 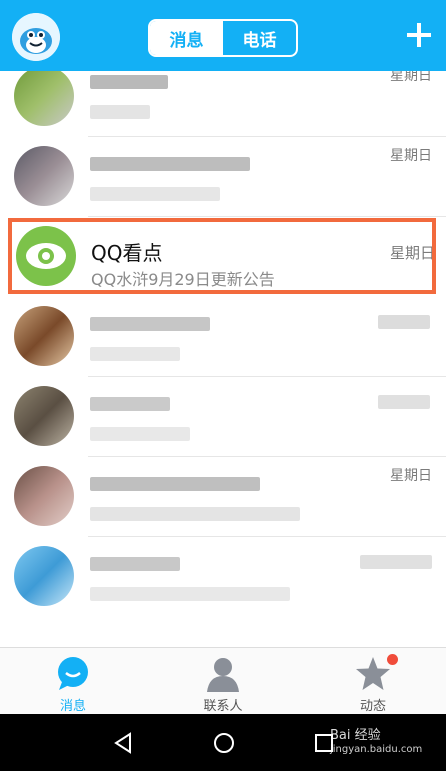 I want to click on user-avatar, so click(x=36, y=37).